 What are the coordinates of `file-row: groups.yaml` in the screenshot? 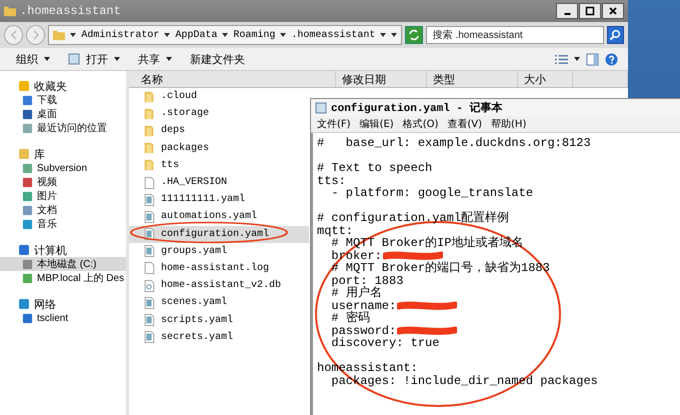 It's located at (182, 251).